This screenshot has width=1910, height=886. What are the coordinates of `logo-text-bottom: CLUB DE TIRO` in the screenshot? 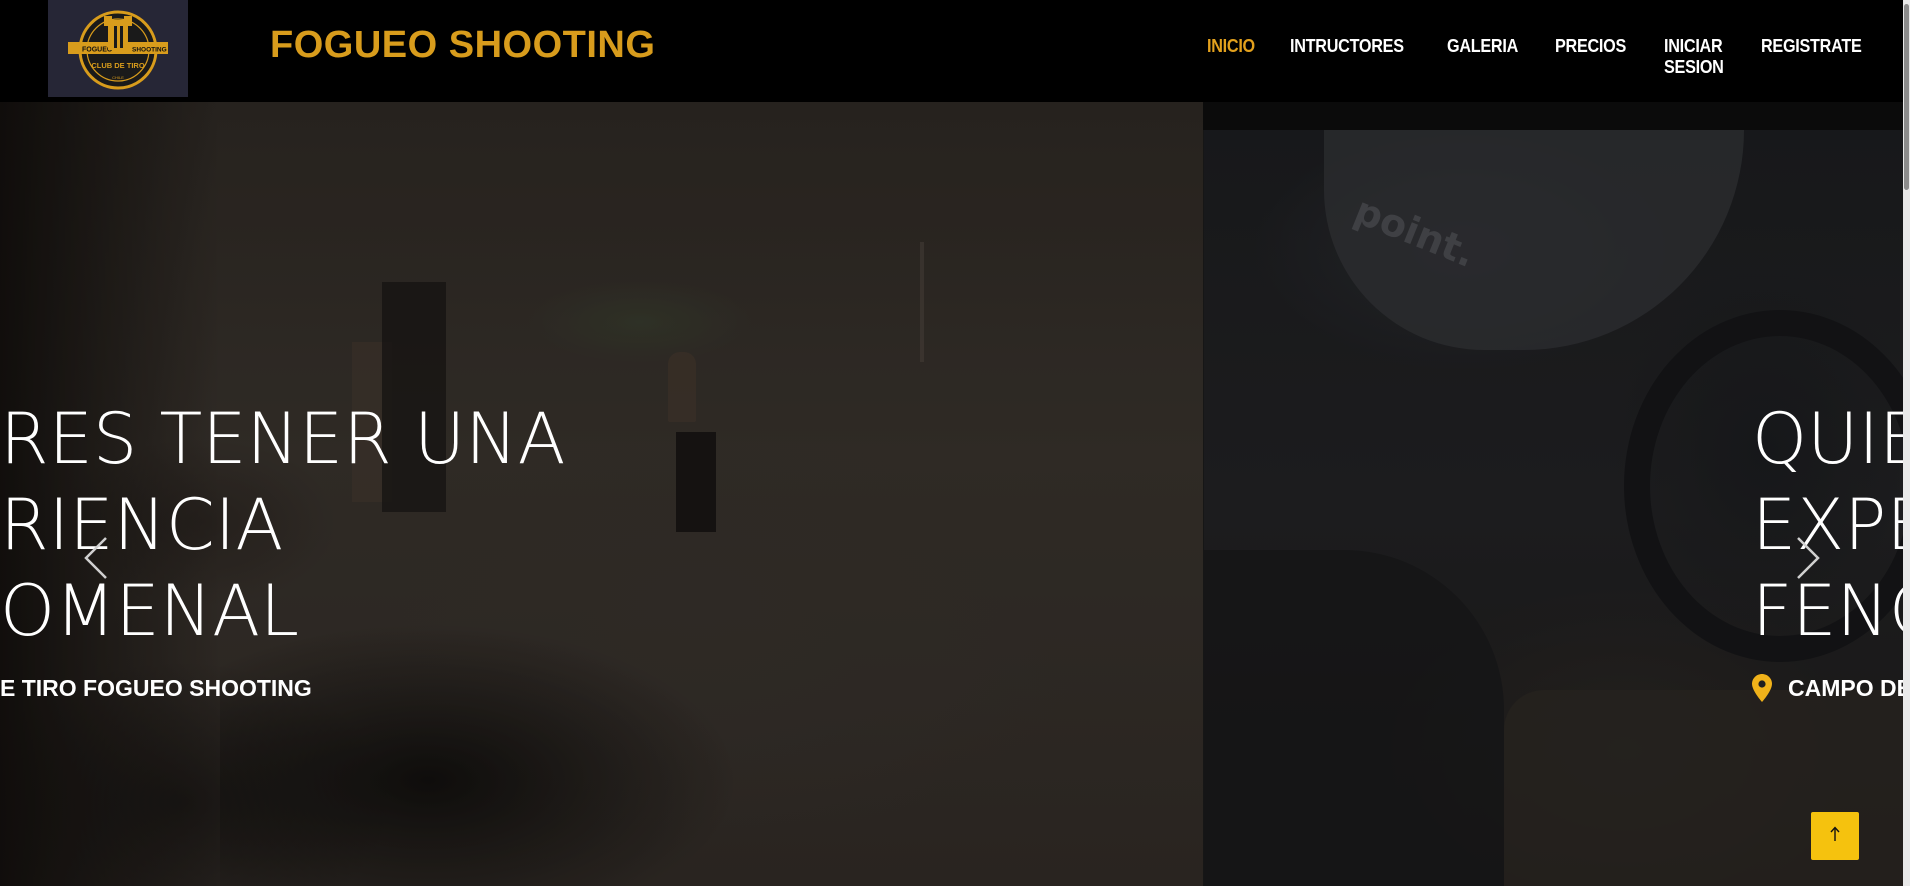 It's located at (117, 65).